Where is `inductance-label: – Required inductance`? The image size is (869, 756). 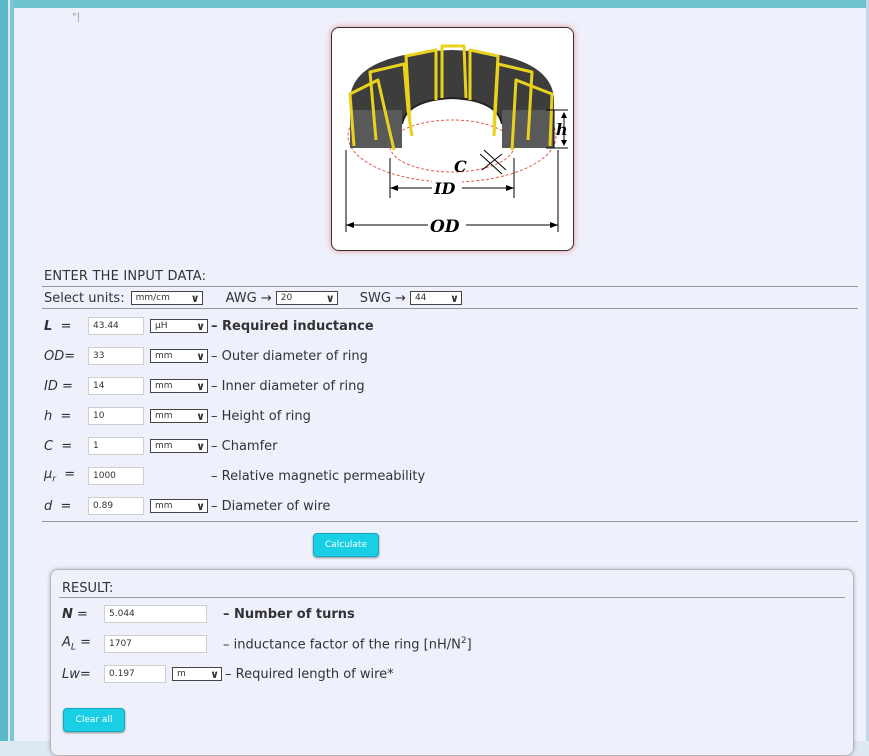
inductance-label: – Required inductance is located at coordinates (292, 326).